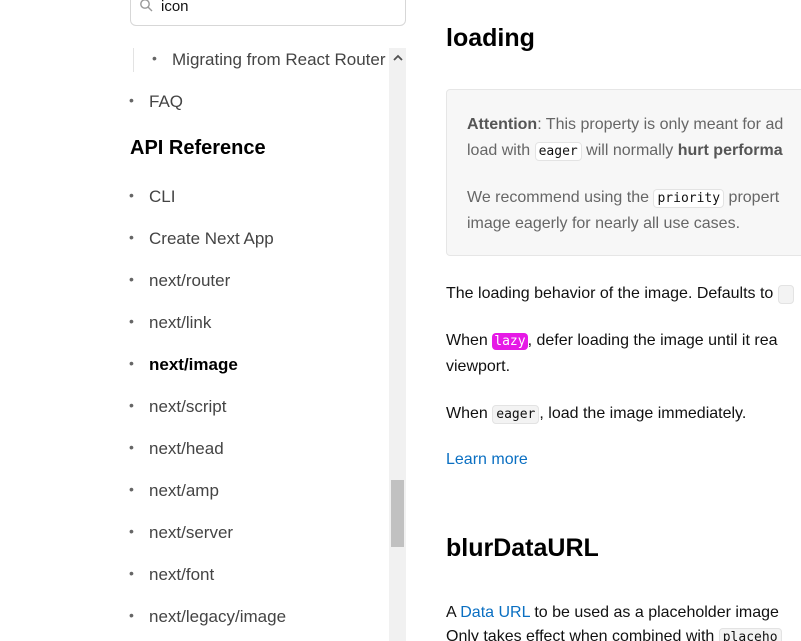  Describe the element at coordinates (560, 197) in the screenshot. I see `note-text: We recommend using the` at that location.